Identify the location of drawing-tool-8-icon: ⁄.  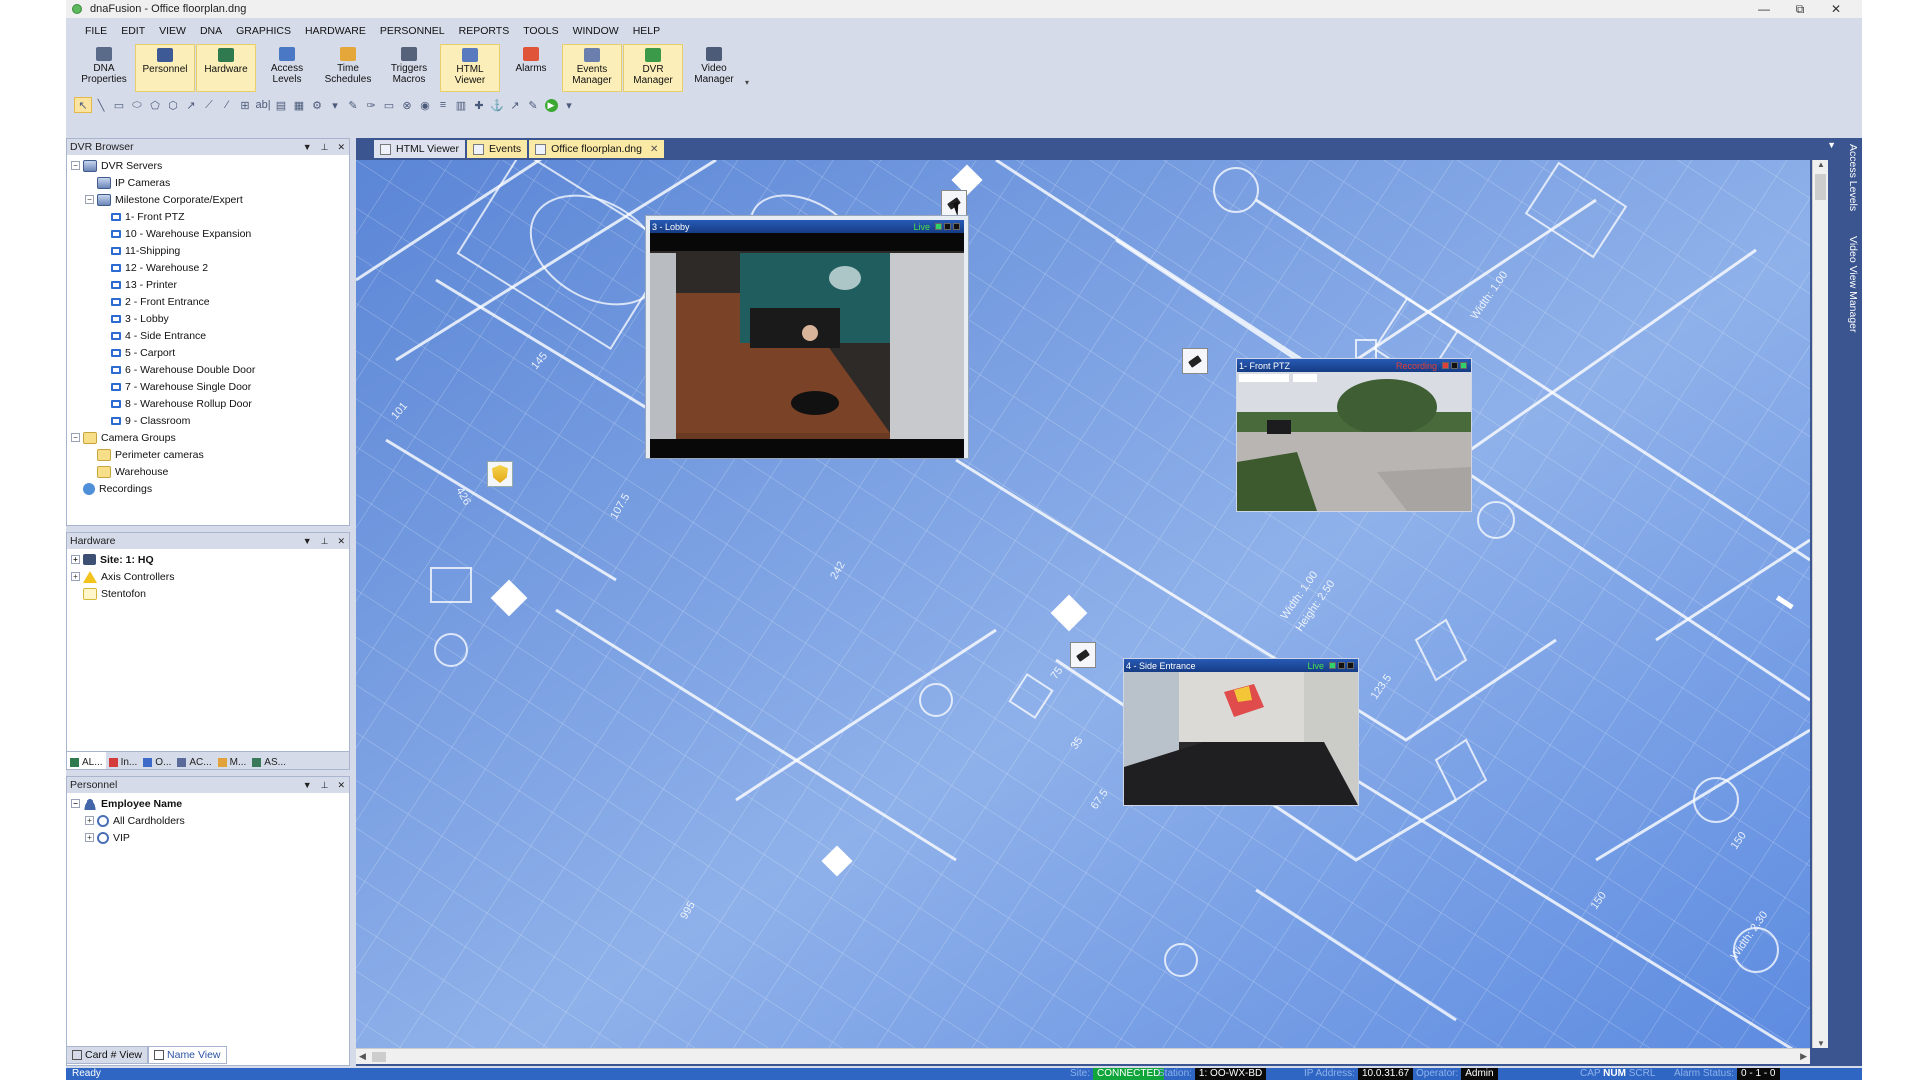
(227, 105).